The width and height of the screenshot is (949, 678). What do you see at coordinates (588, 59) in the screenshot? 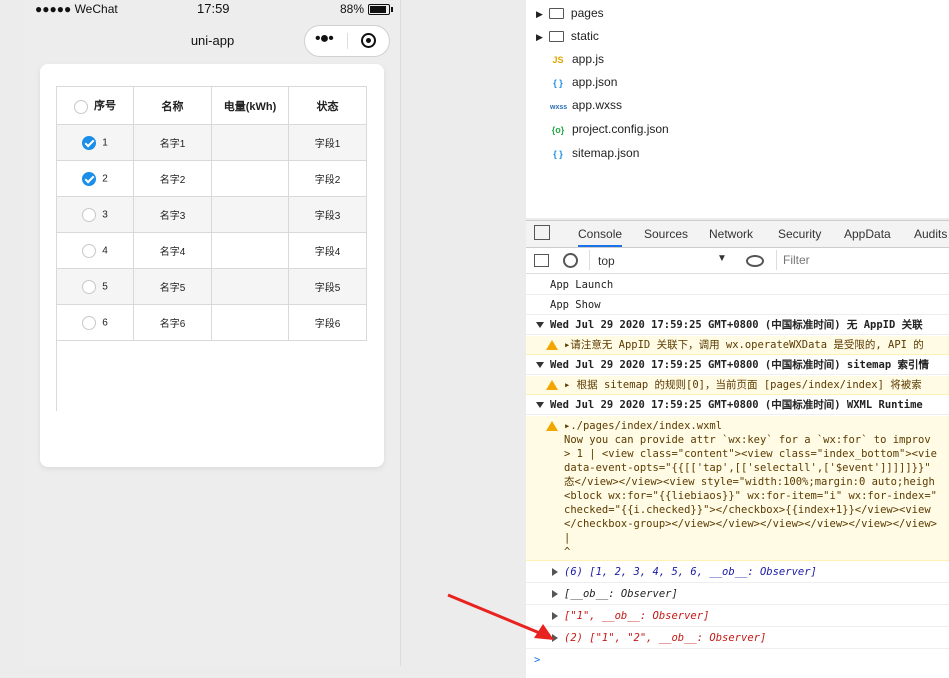
I see `tree-item-label: app.js` at bounding box center [588, 59].